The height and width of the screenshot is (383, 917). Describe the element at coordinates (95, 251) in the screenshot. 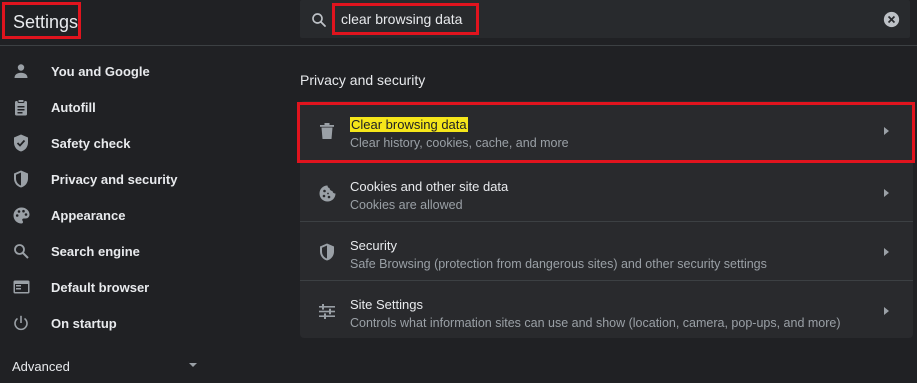

I see `sidebar-item-label: Search engine` at that location.